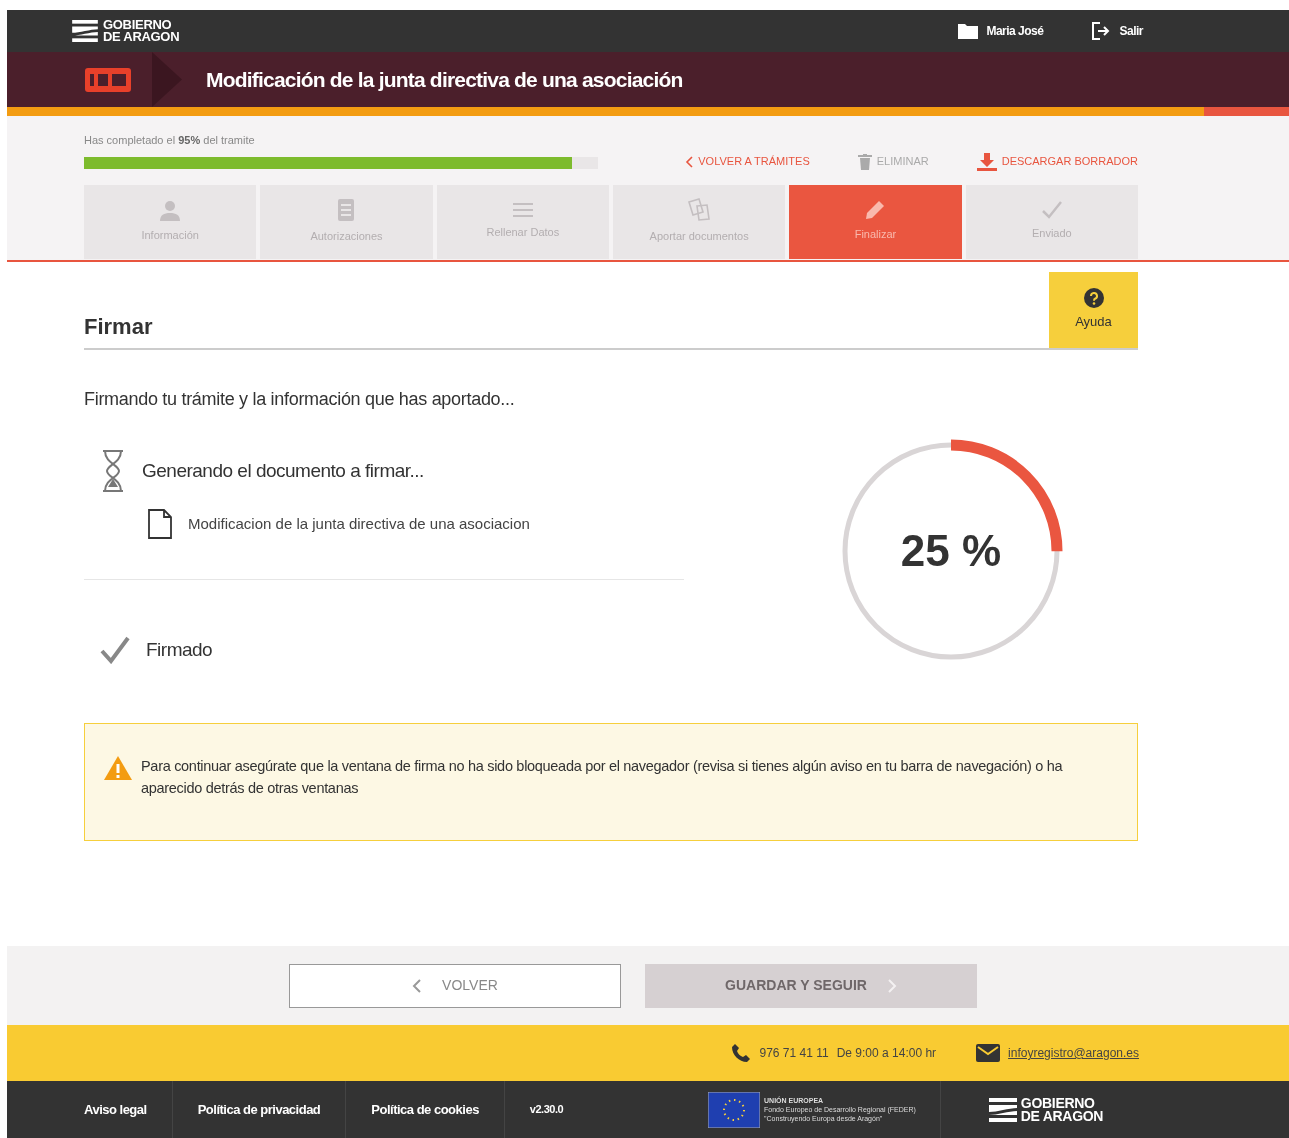 Image resolution: width=1289 pixels, height=1138 pixels. Describe the element at coordinates (734, 1109) in the screenshot. I see `eu-flag-icon` at that location.